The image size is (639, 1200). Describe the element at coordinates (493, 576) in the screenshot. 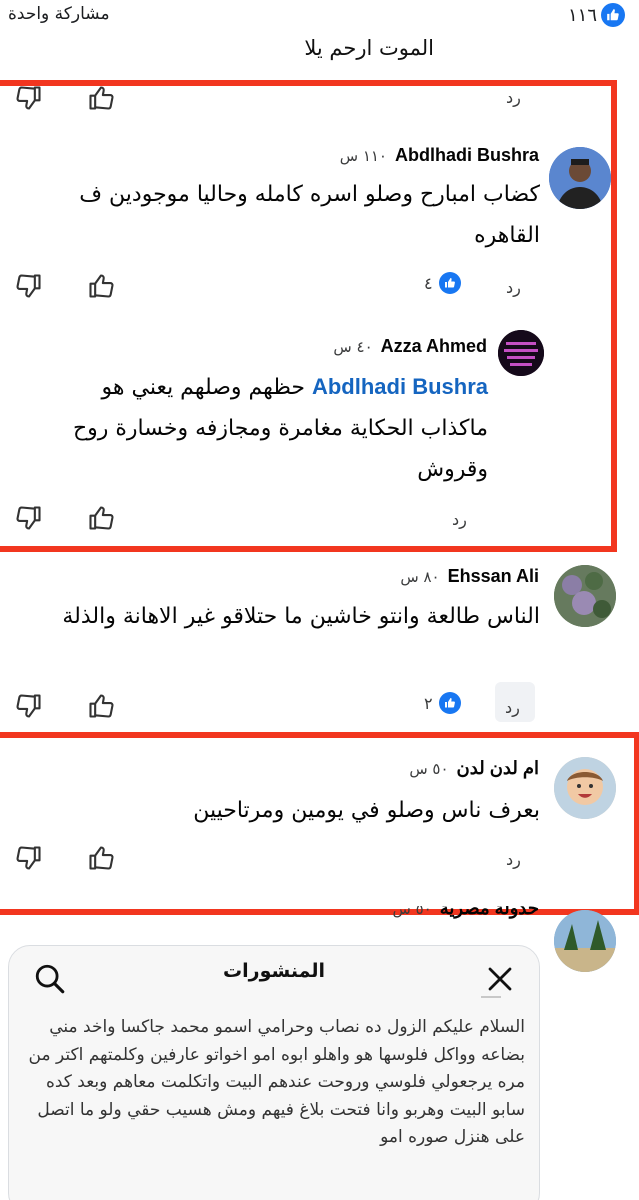

I see `commenter-name: Ehssan Ali` at that location.